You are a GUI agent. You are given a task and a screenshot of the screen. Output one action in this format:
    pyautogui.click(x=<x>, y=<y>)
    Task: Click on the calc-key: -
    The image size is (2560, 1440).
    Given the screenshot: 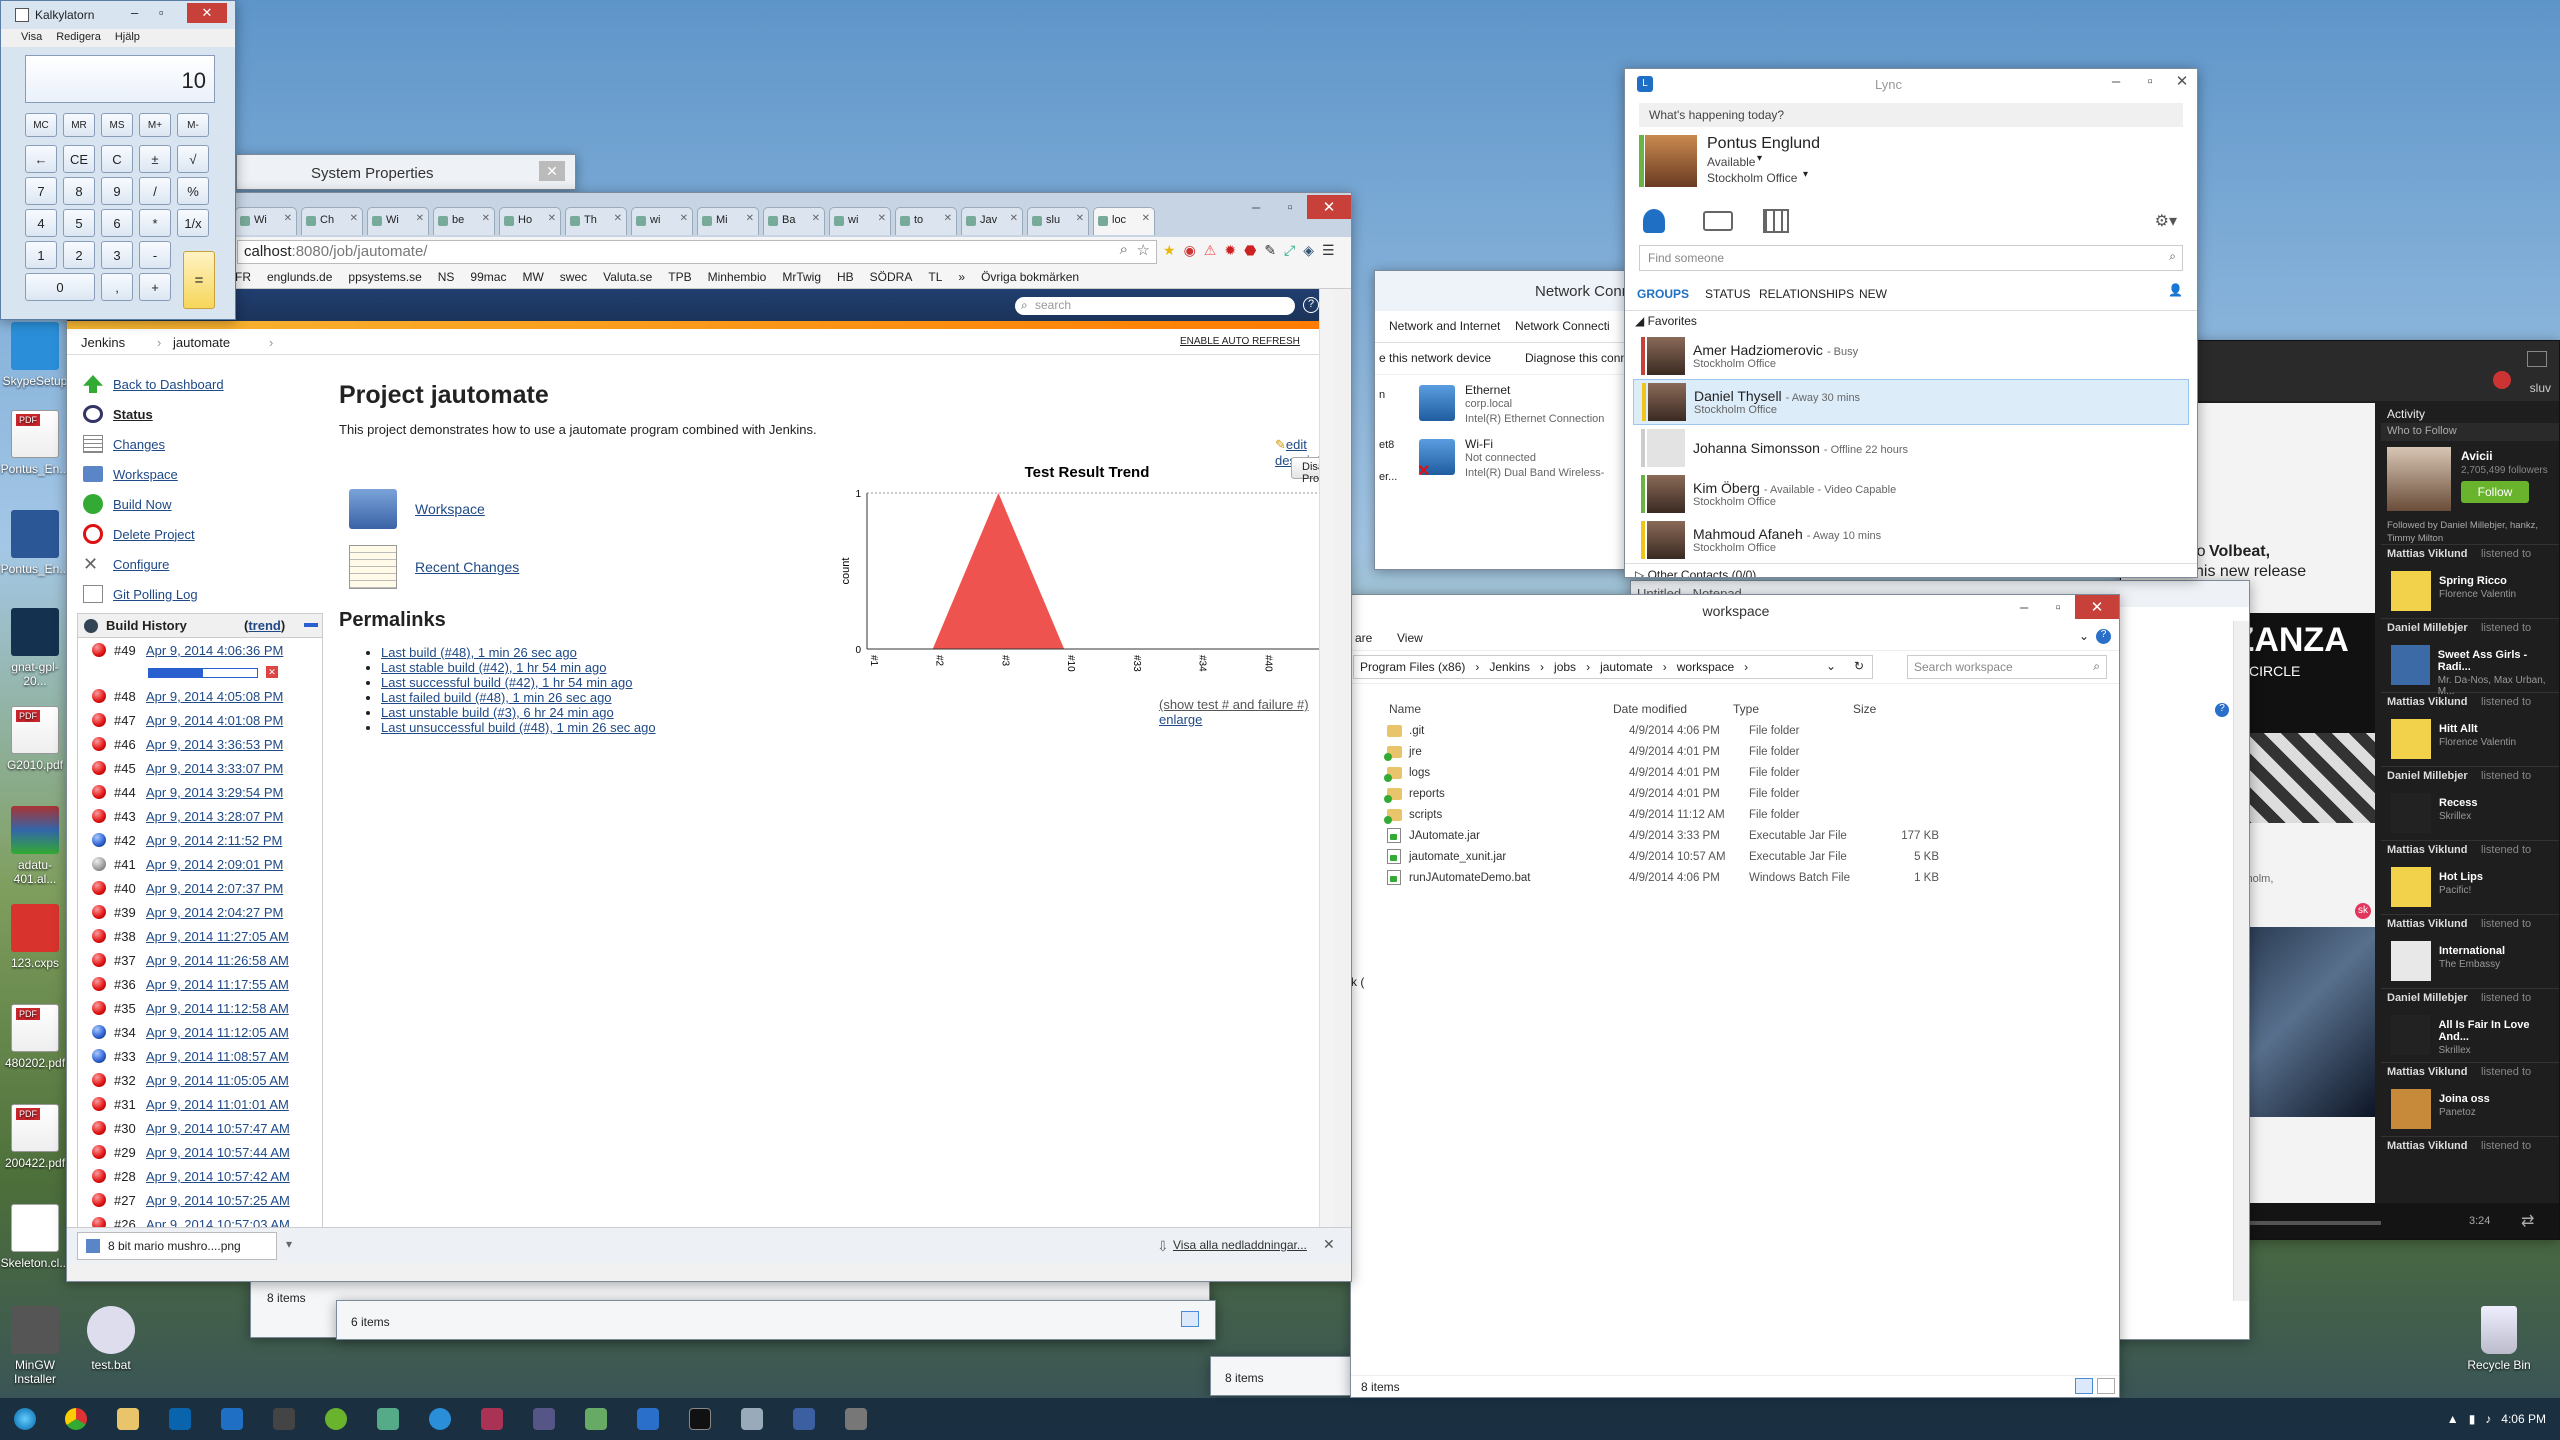 What is the action you would take?
    pyautogui.click(x=155, y=255)
    